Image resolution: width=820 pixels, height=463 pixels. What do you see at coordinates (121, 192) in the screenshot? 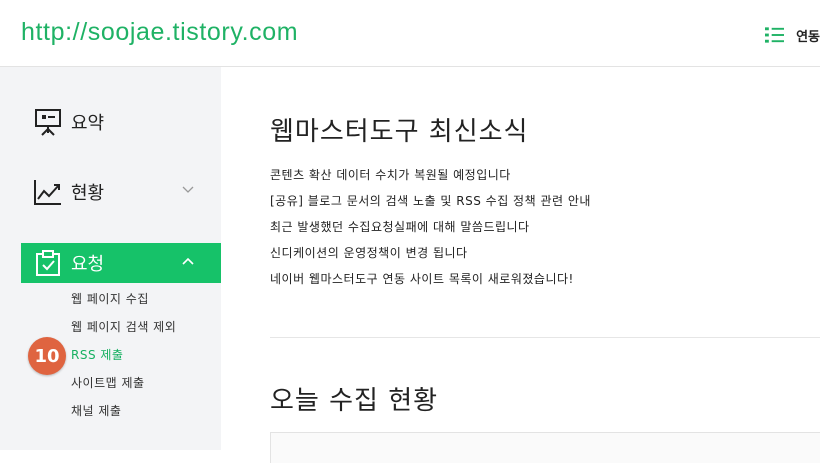
I see `sidebar-item-status: 현황` at bounding box center [121, 192].